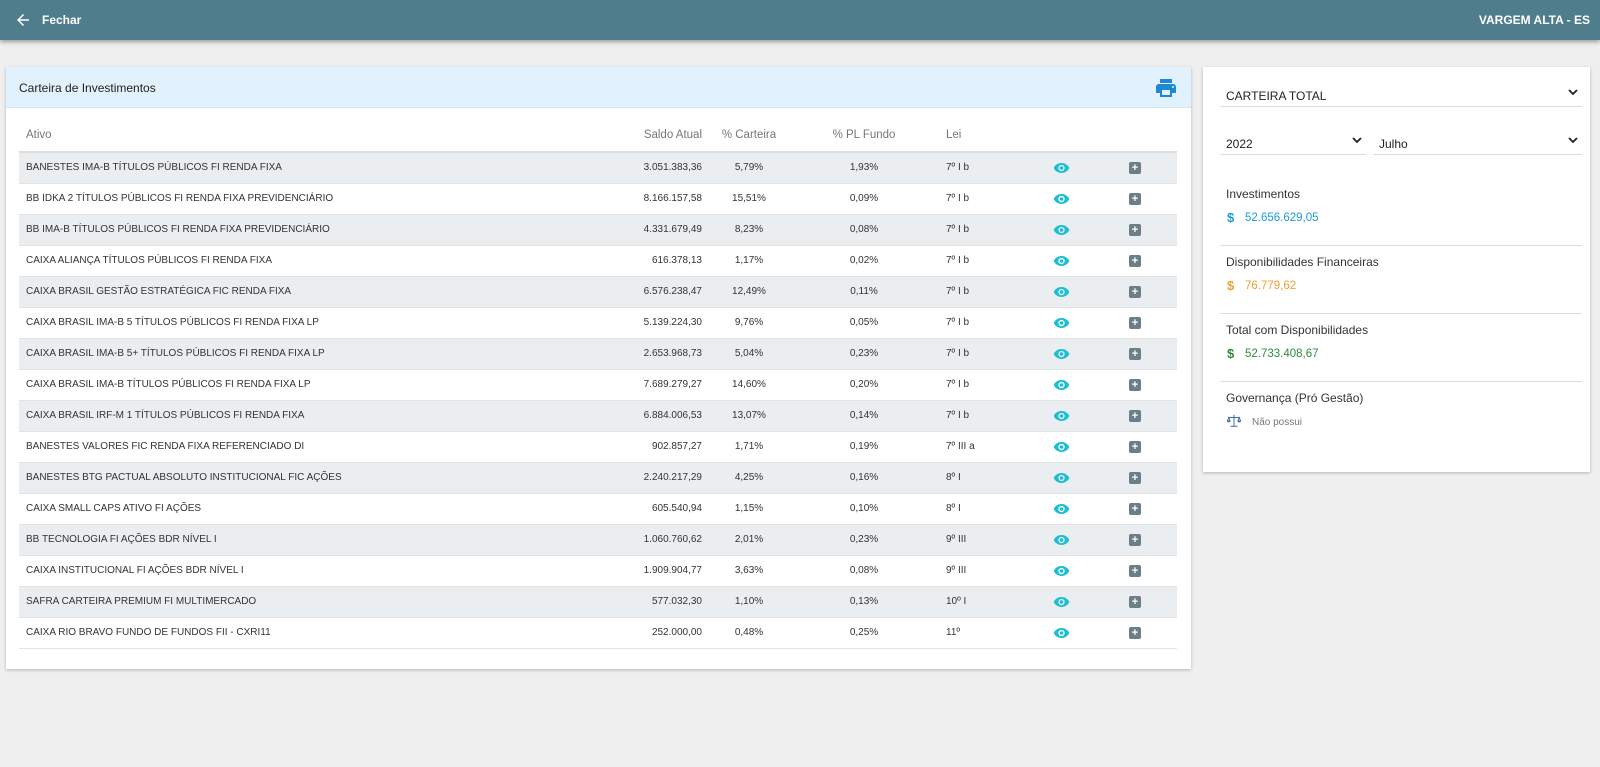 The image size is (1600, 767). Describe the element at coordinates (659, 509) in the screenshot. I see `cell-saldo: 605.540,94` at that location.